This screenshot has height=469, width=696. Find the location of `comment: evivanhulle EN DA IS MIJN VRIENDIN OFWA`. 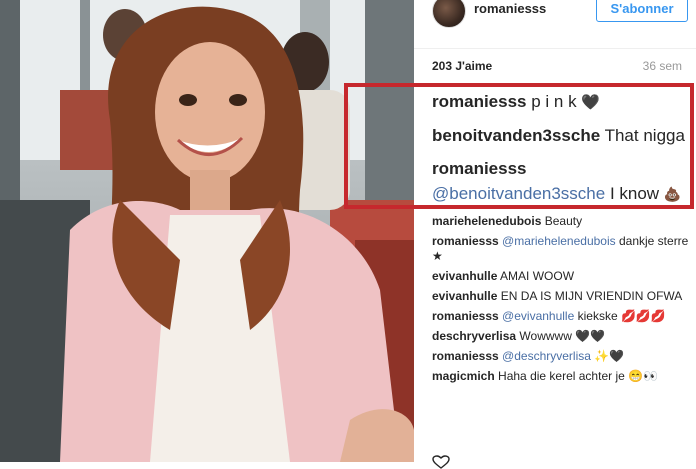

comment: evivanhulle EN DA IS MIJN VRIENDIN OFWA is located at coordinates (561, 296).